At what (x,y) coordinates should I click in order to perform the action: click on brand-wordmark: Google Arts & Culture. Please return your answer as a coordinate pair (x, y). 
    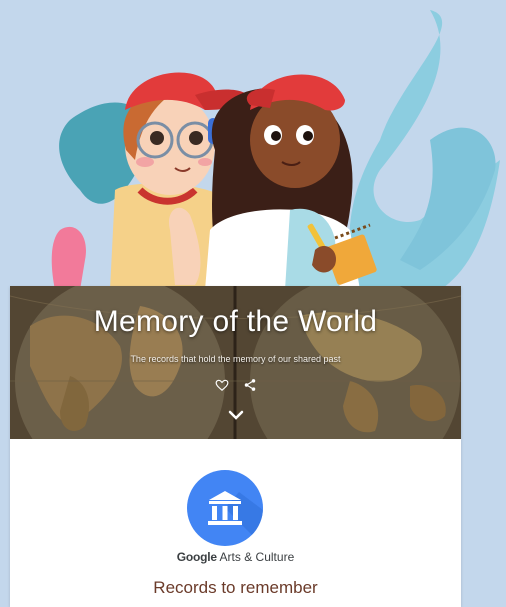
    Looking at the image, I should click on (235, 557).